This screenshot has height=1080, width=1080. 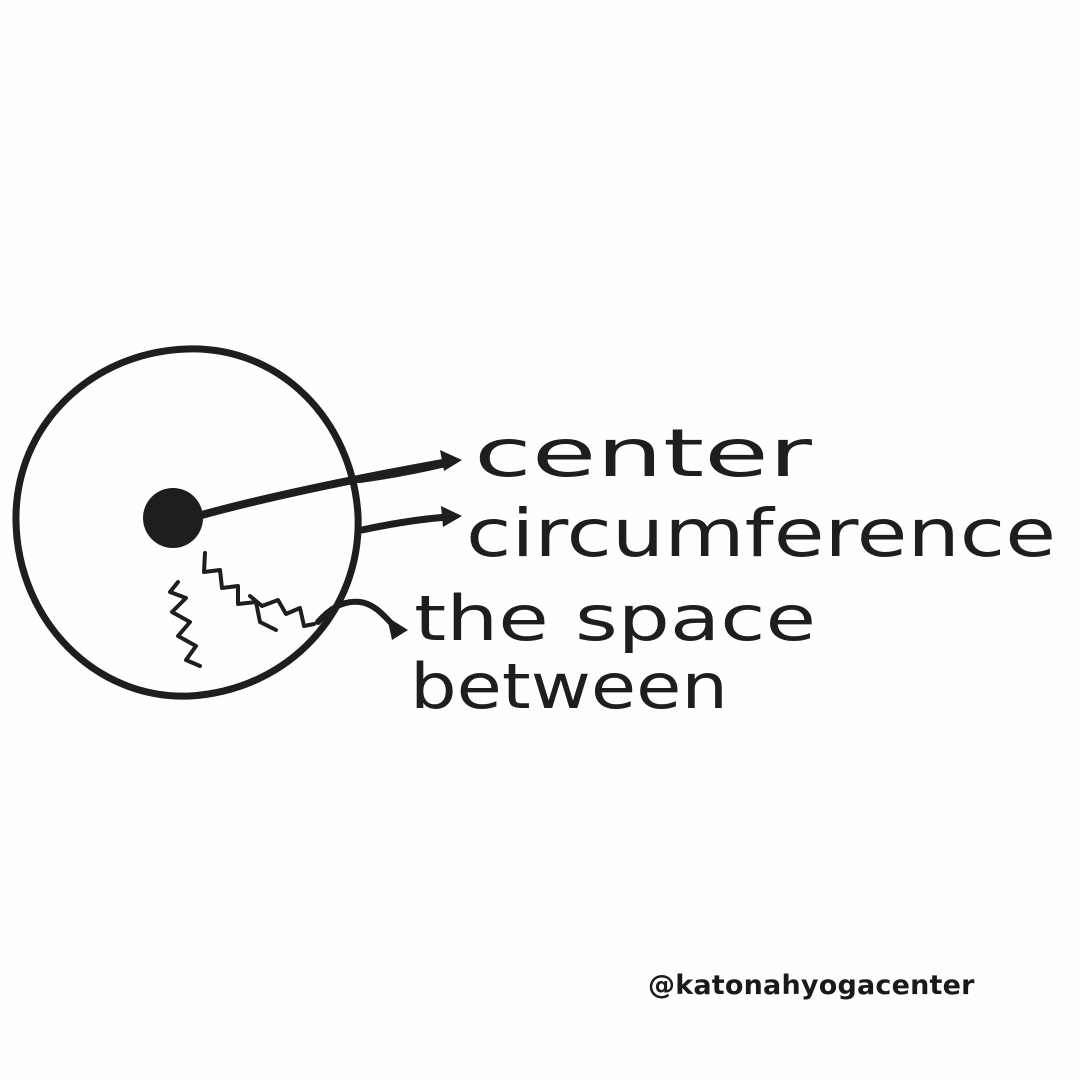 I want to click on label-space-line2: between, so click(x=569, y=686).